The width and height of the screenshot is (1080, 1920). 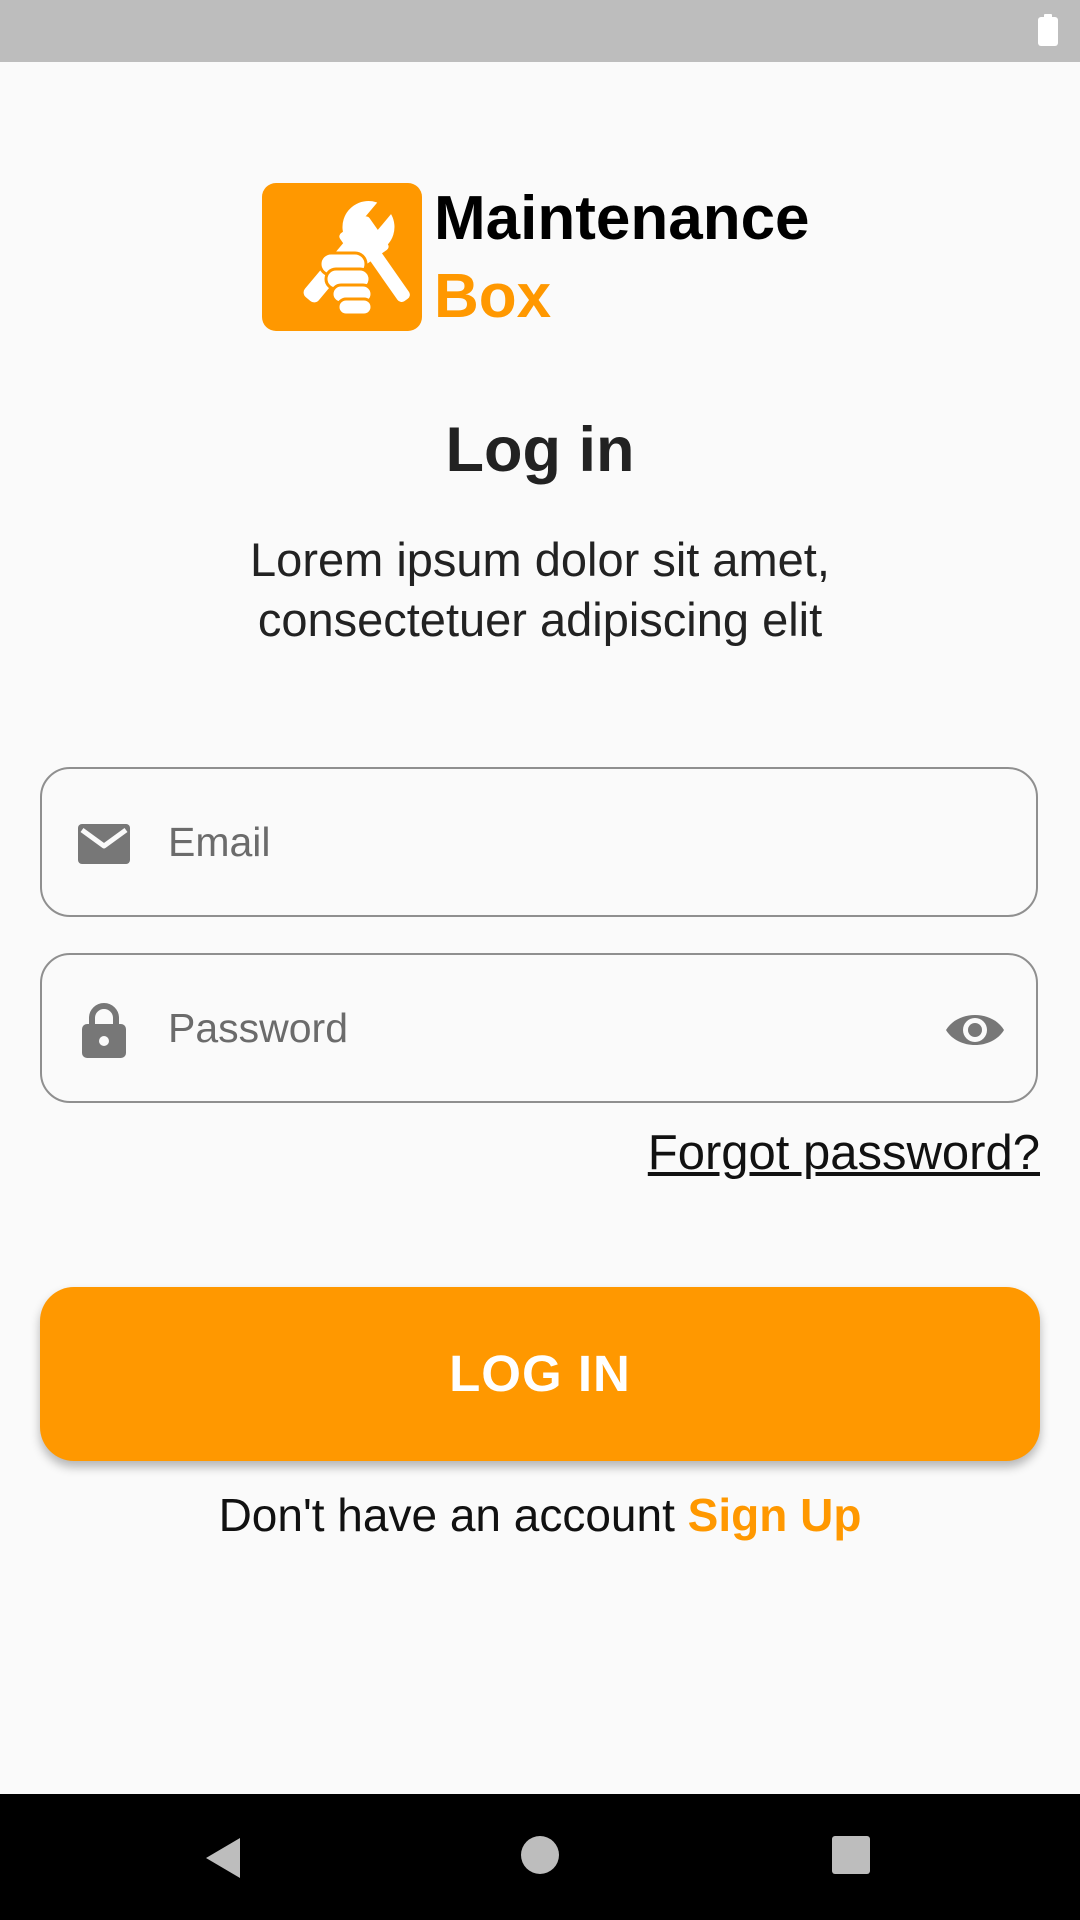 What do you see at coordinates (622, 218) in the screenshot?
I see `brand-name-line1: Maintenance` at bounding box center [622, 218].